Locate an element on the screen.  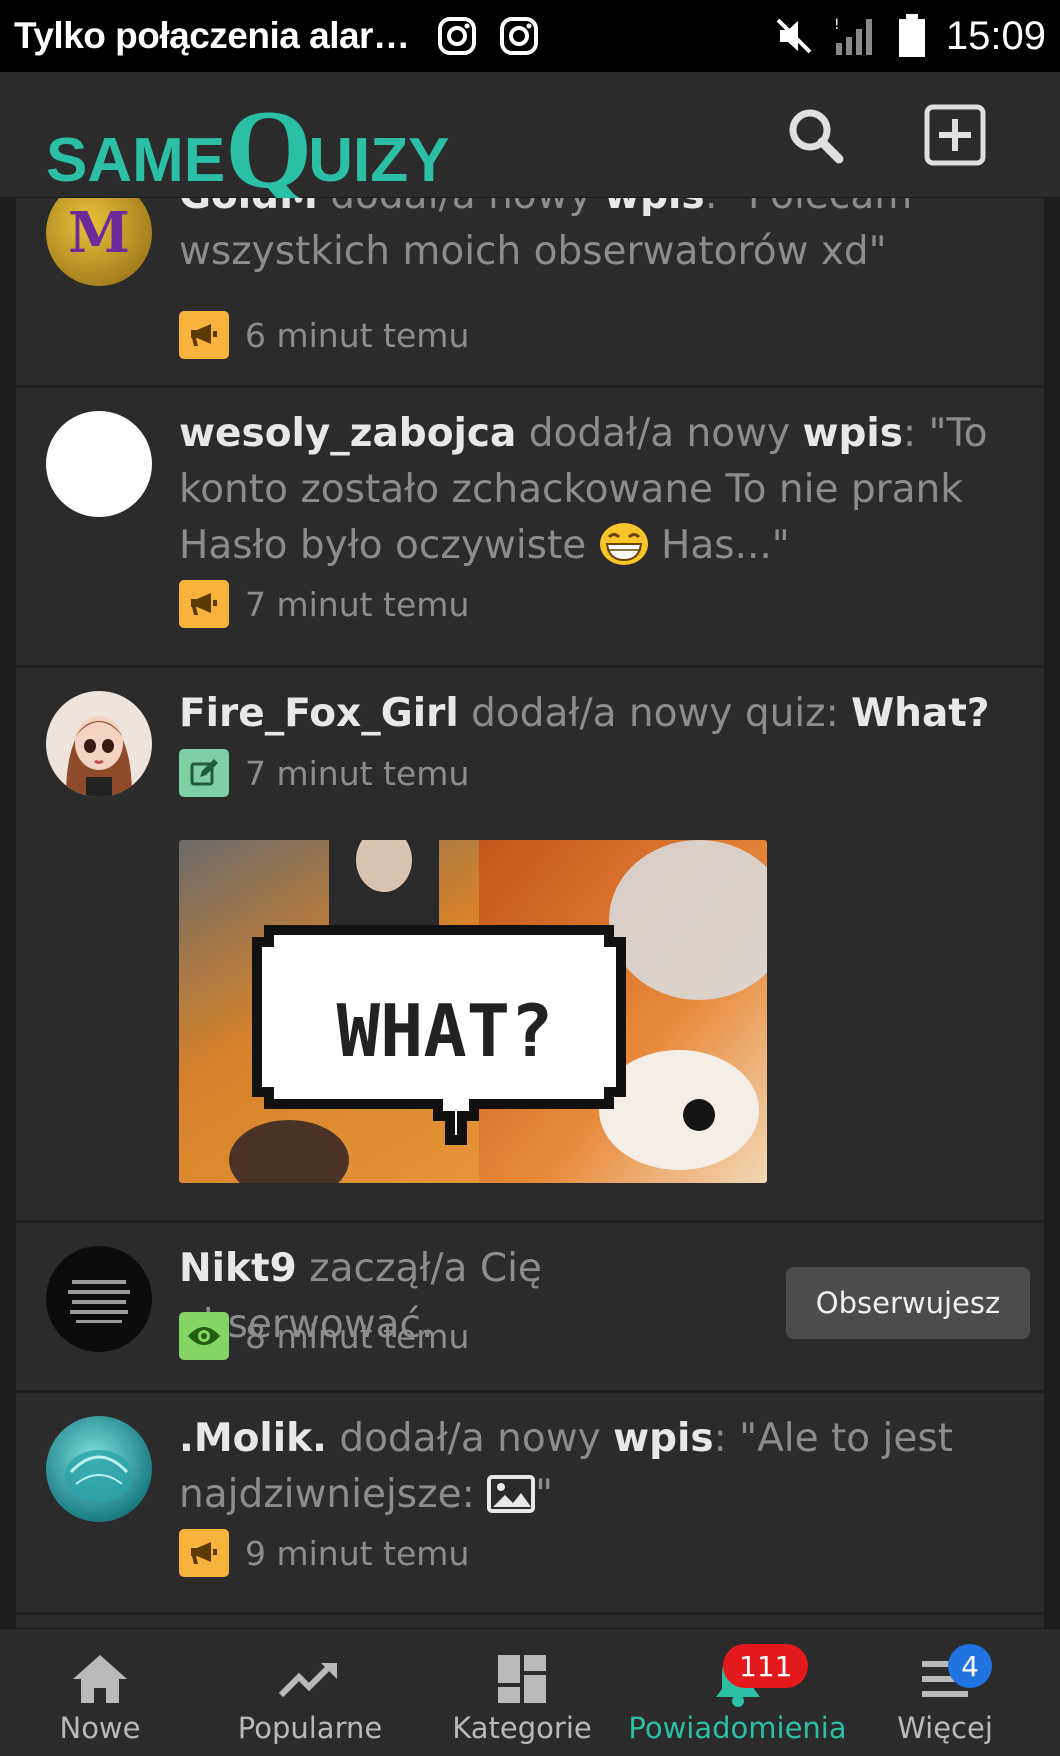
avatar-girl-image is located at coordinates (99, 756).